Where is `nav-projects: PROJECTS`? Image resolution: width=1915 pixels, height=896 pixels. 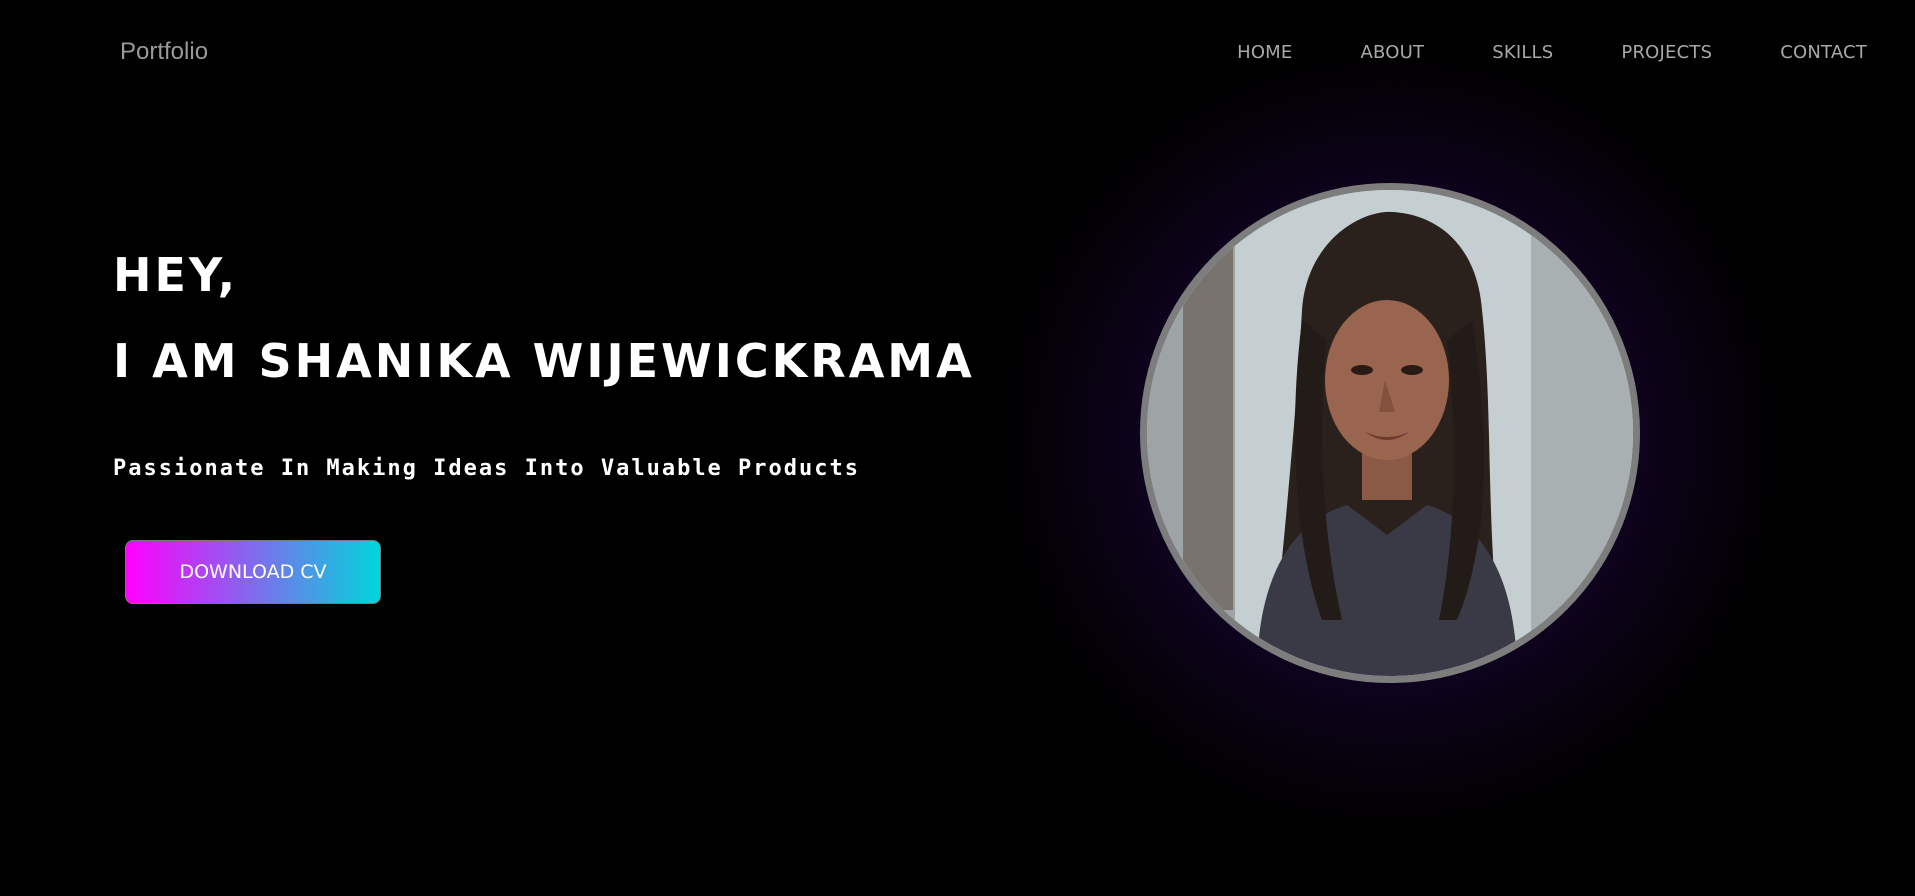
nav-projects: PROJECTS is located at coordinates (1666, 52).